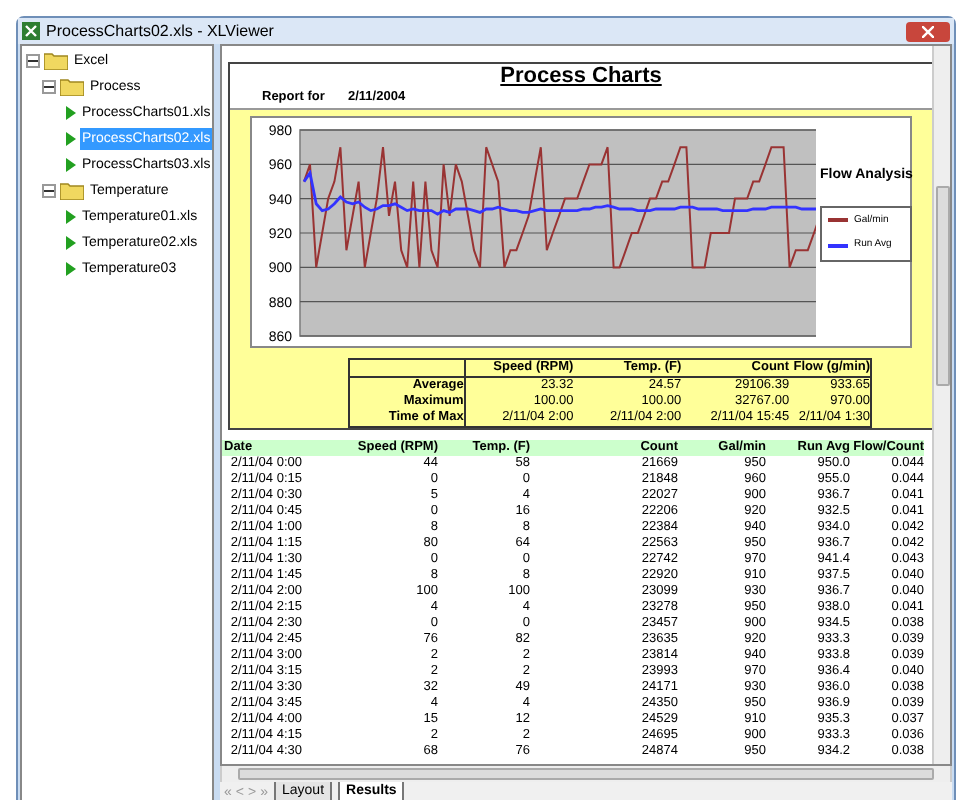  I want to click on horizontal-scrollbar, so click(586, 774).